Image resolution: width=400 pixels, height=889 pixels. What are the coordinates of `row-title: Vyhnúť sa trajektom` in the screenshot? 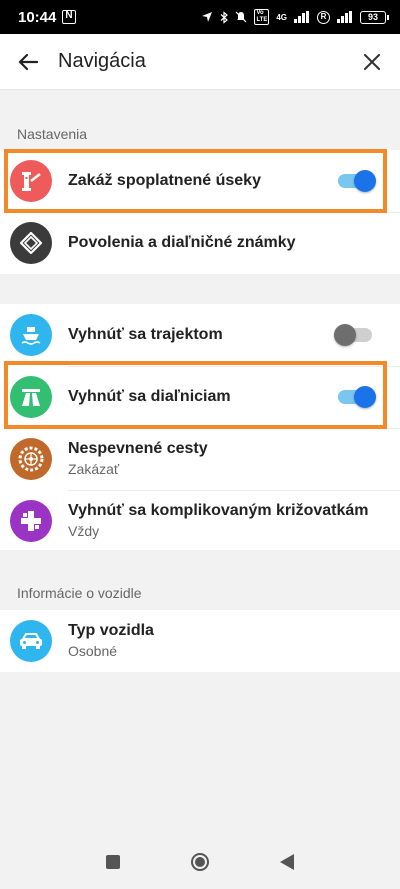 It's located at (145, 334).